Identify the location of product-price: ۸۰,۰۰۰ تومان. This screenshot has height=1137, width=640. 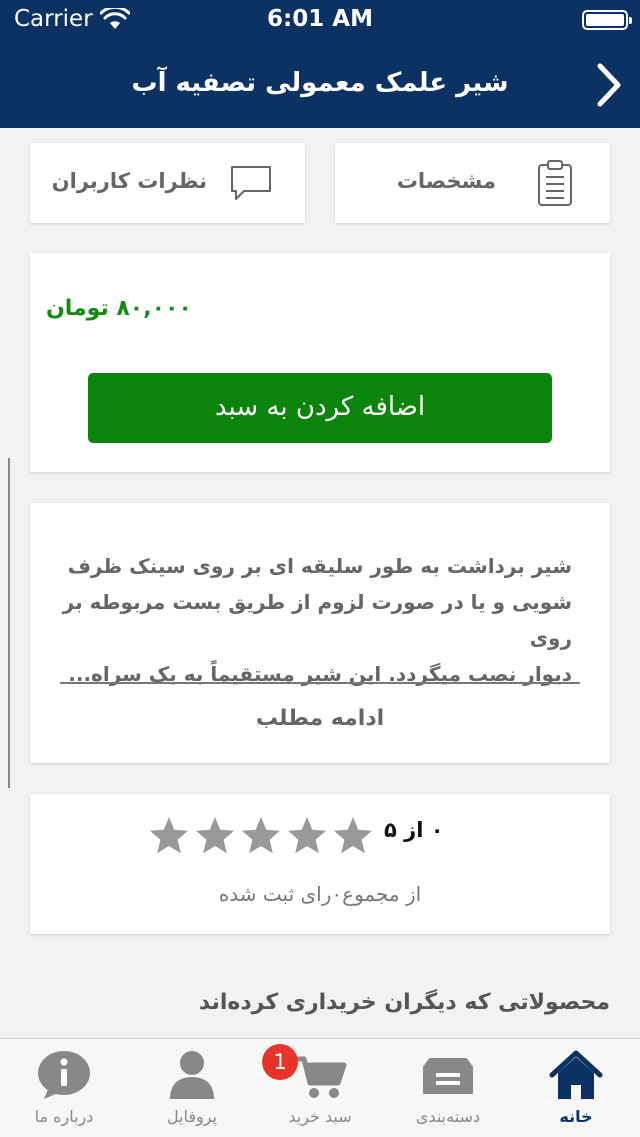
(119, 308).